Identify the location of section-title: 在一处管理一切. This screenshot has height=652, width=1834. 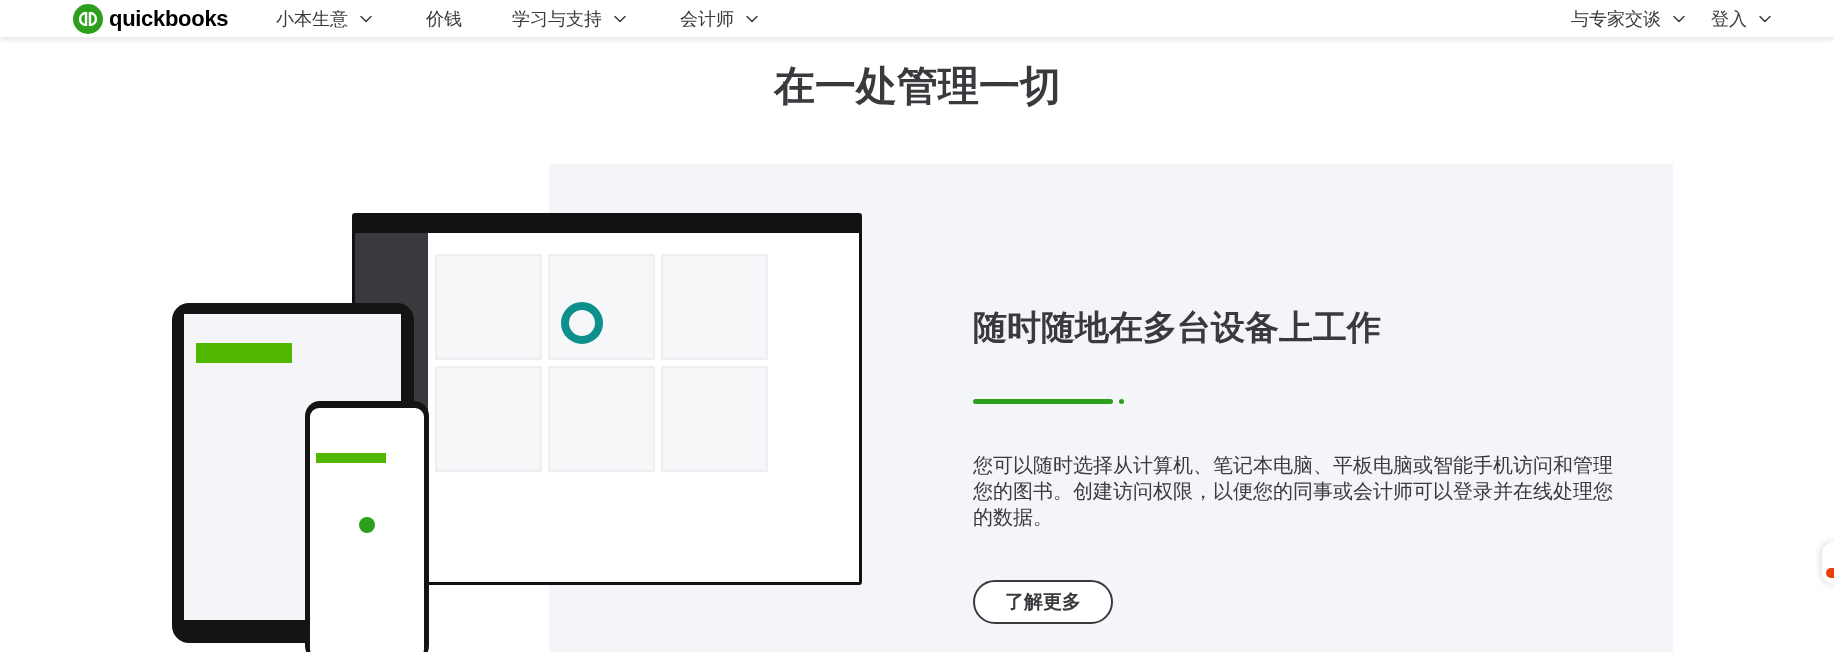
(917, 86).